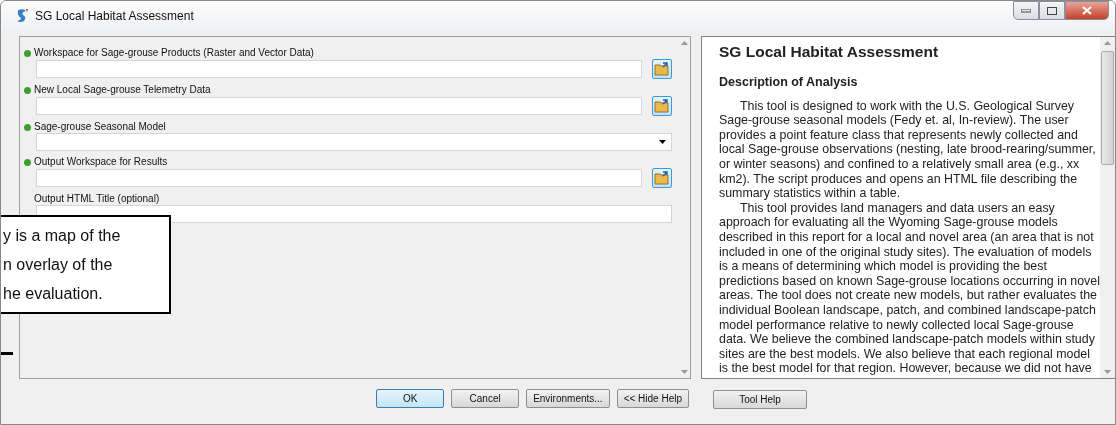 This screenshot has height=425, width=1116. I want to click on close-icon, so click(1087, 10).